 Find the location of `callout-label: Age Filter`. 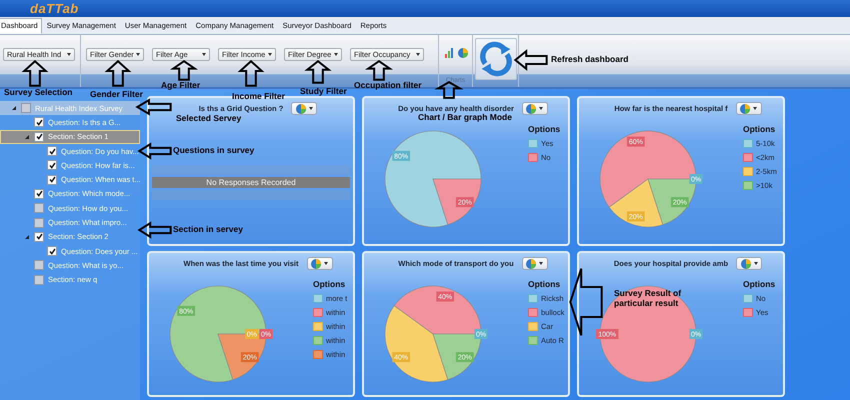

callout-label: Age Filter is located at coordinates (180, 85).